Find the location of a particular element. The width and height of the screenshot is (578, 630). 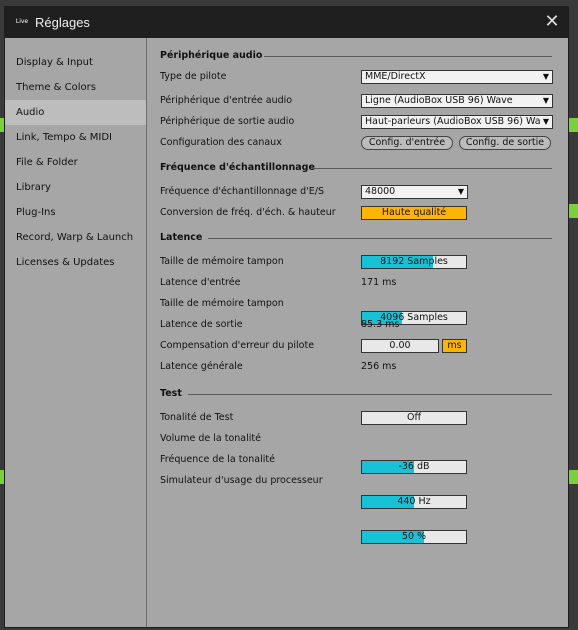

tone-volume-label: Volume de la tonalité is located at coordinates (210, 438).